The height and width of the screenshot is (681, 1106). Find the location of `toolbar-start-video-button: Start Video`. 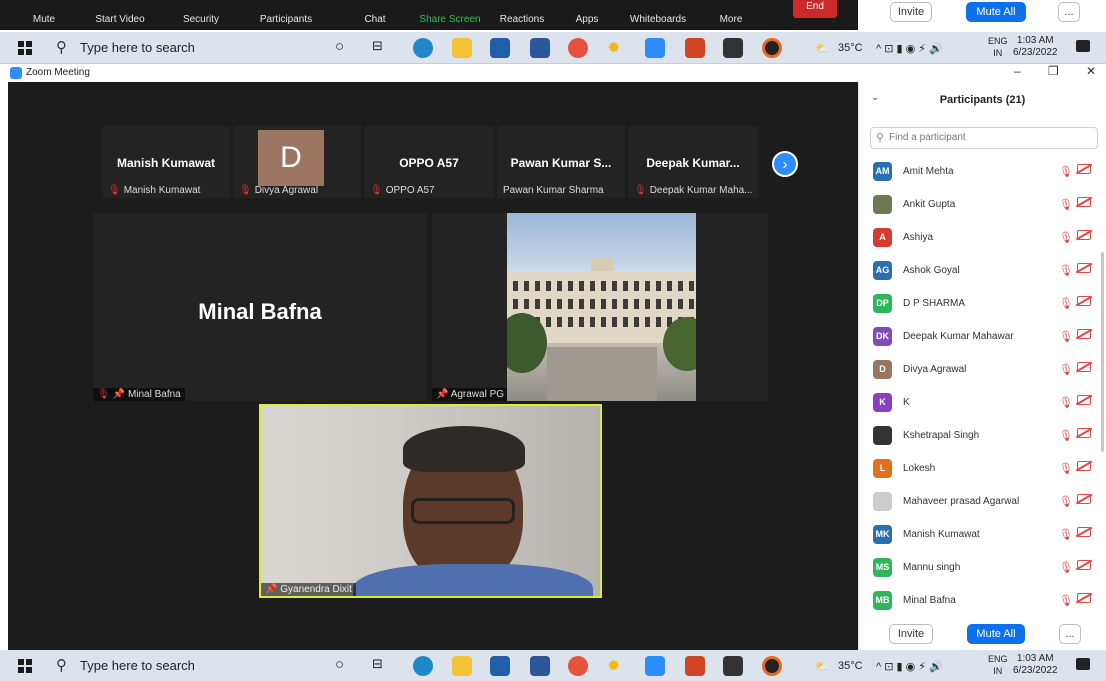

toolbar-start-video-button: Start Video is located at coordinates (119, 19).